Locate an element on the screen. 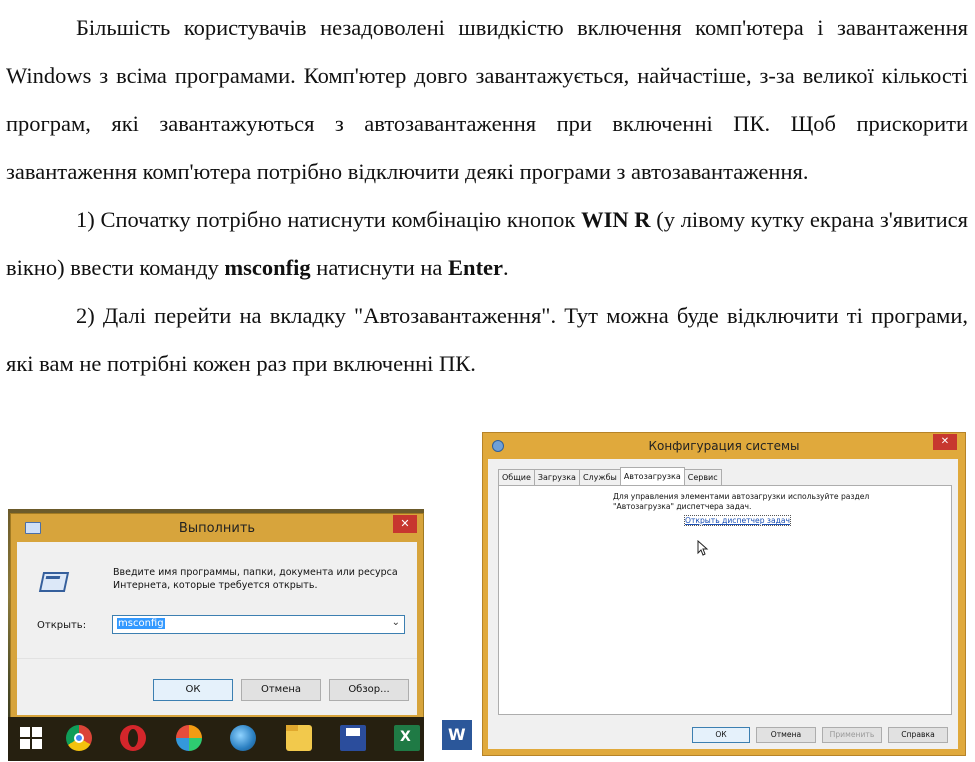 The image size is (975, 762). colorful-app-icon is located at coordinates (189, 738).